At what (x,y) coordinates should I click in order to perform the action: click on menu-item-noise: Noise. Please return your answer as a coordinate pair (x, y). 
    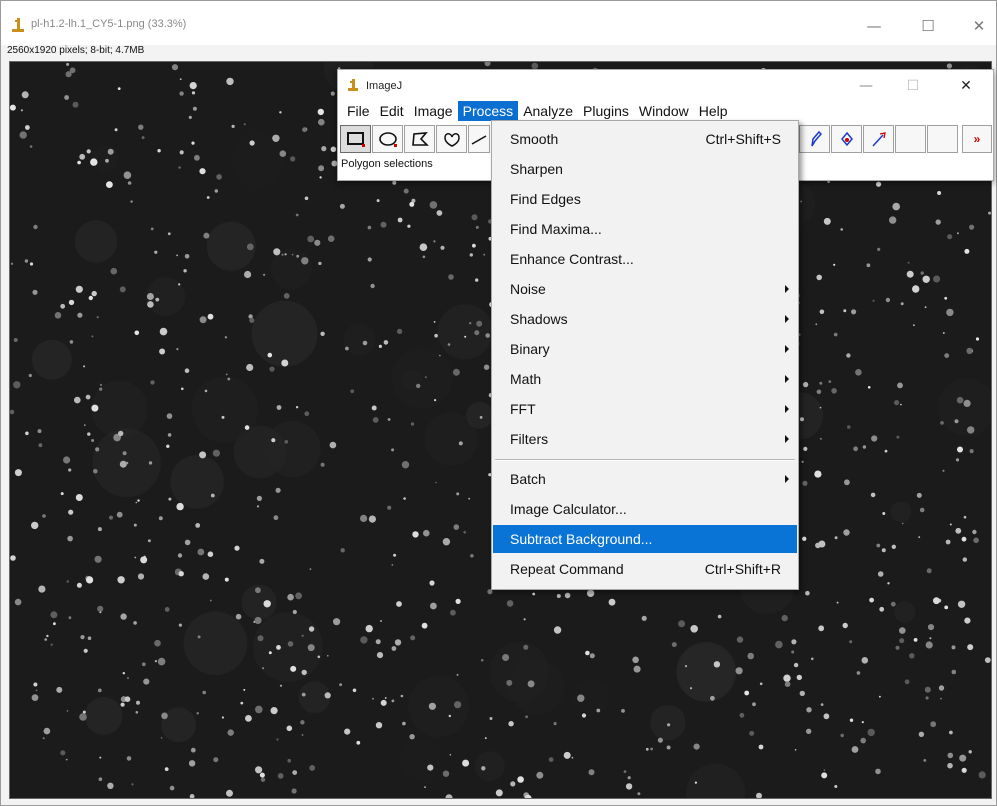
    Looking at the image, I should click on (645, 289).